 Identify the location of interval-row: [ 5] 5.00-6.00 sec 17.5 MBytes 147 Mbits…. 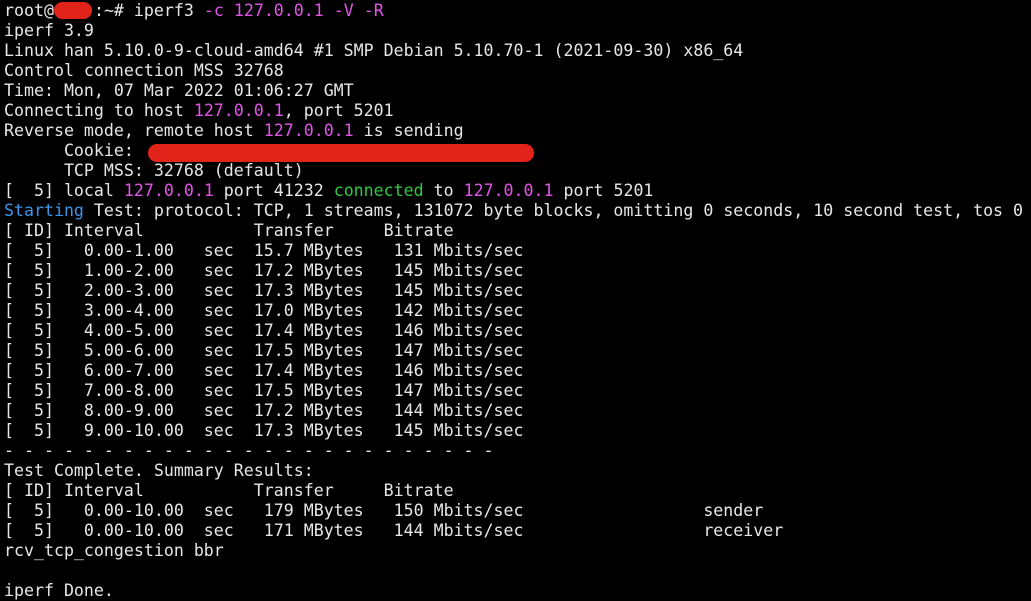
(264, 350).